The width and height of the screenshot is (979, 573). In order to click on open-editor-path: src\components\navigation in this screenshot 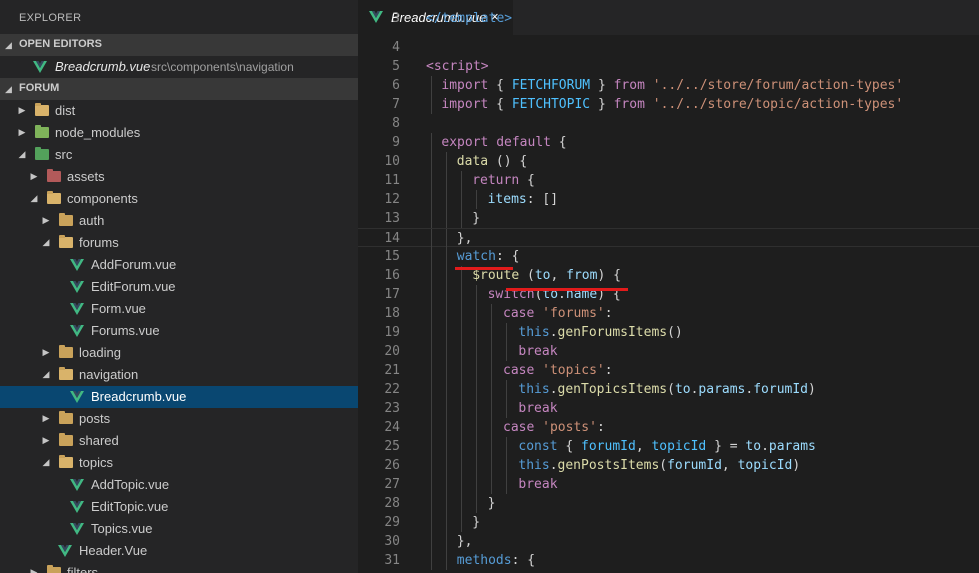, I will do `click(222, 67)`.